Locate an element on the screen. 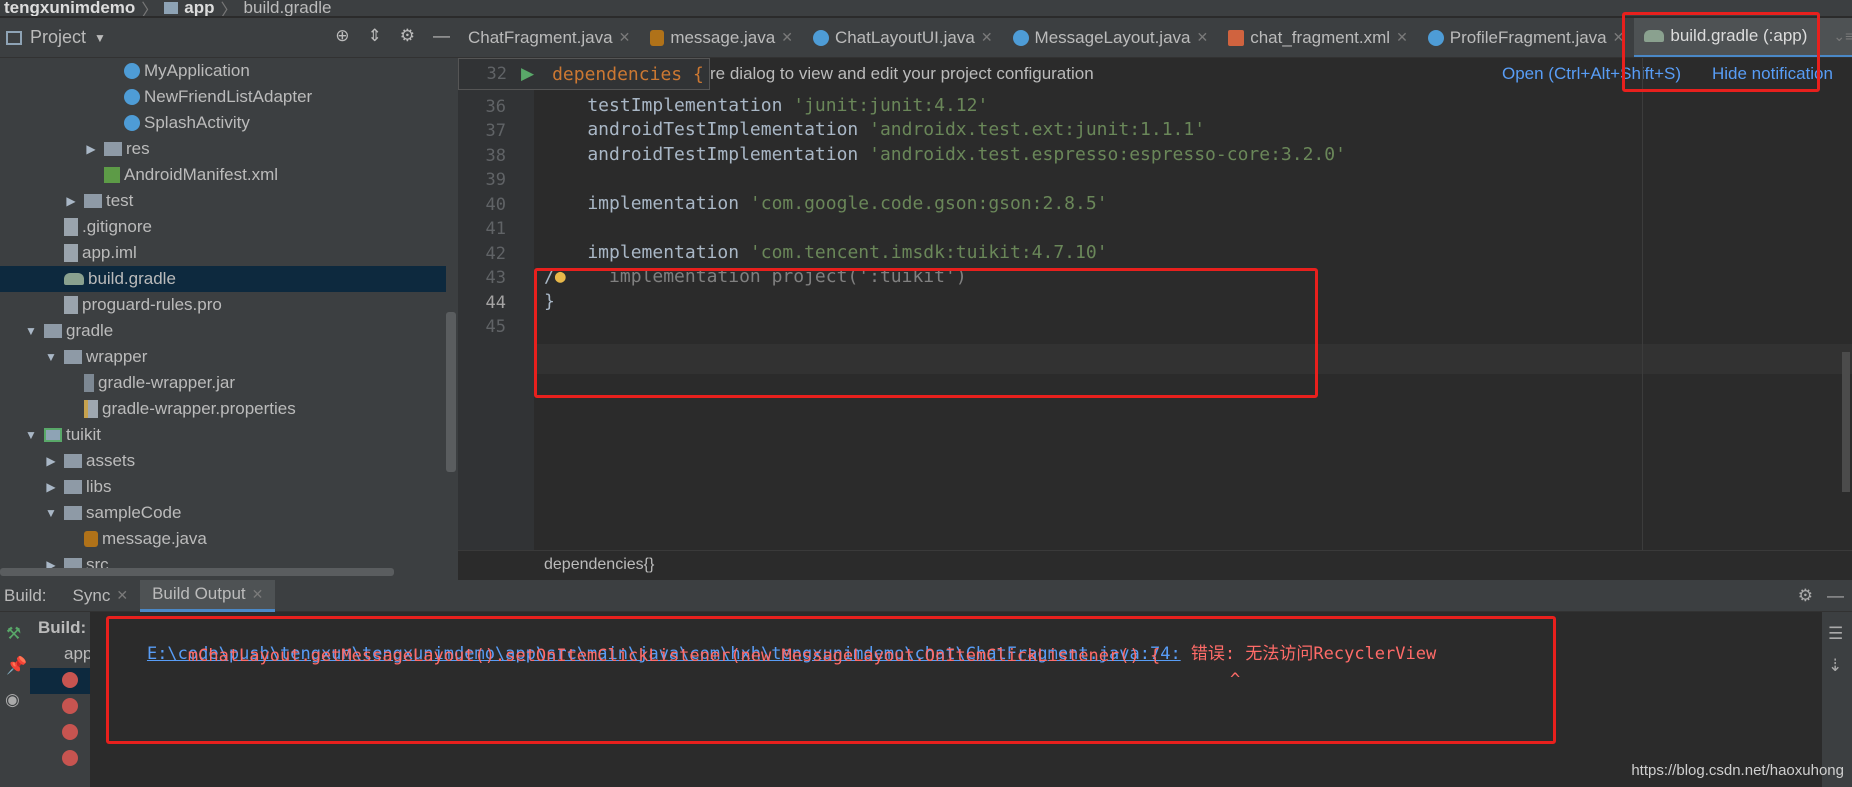  output-line-3: ^ is located at coordinates (1235, 680).